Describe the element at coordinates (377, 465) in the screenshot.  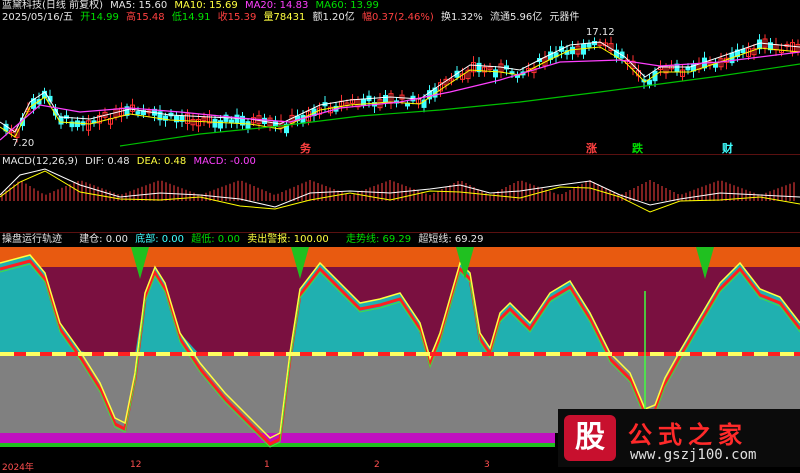
I see `x-tick-label: 2` at that location.